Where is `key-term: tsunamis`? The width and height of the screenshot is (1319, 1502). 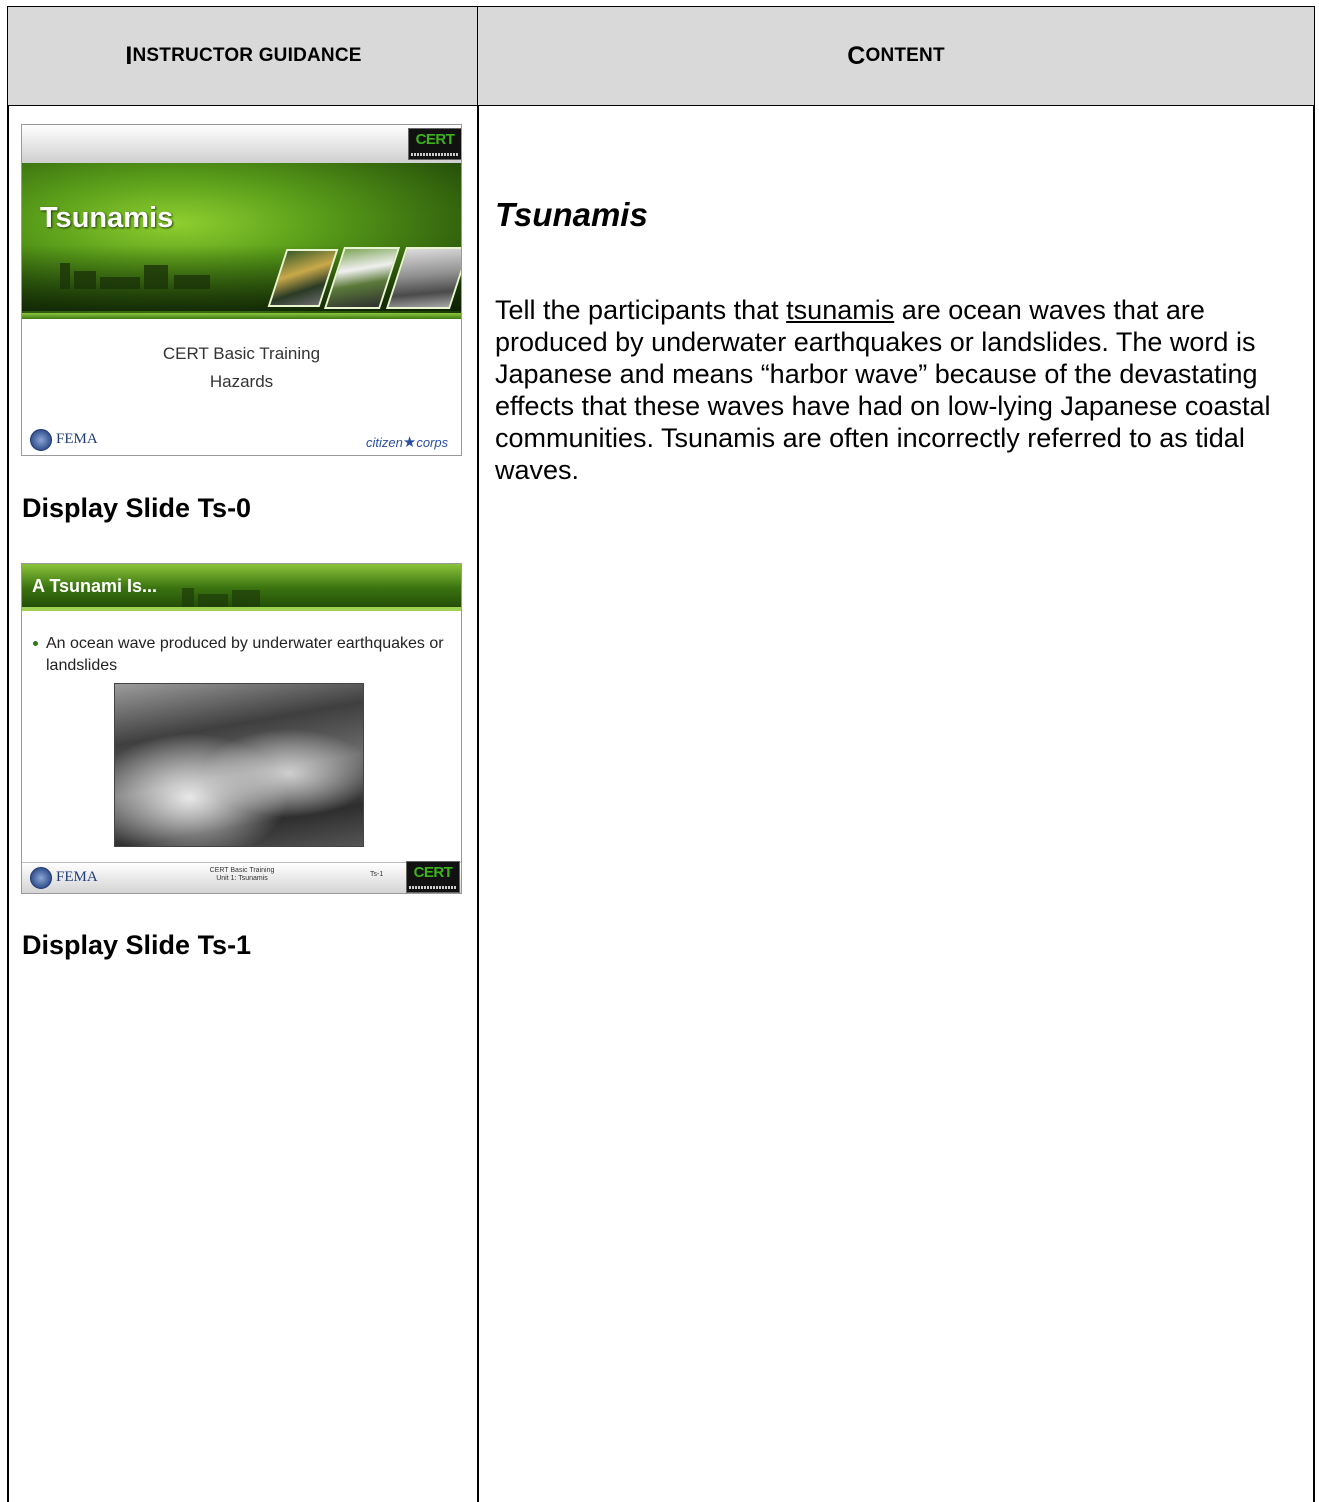
key-term: tsunamis is located at coordinates (840, 310).